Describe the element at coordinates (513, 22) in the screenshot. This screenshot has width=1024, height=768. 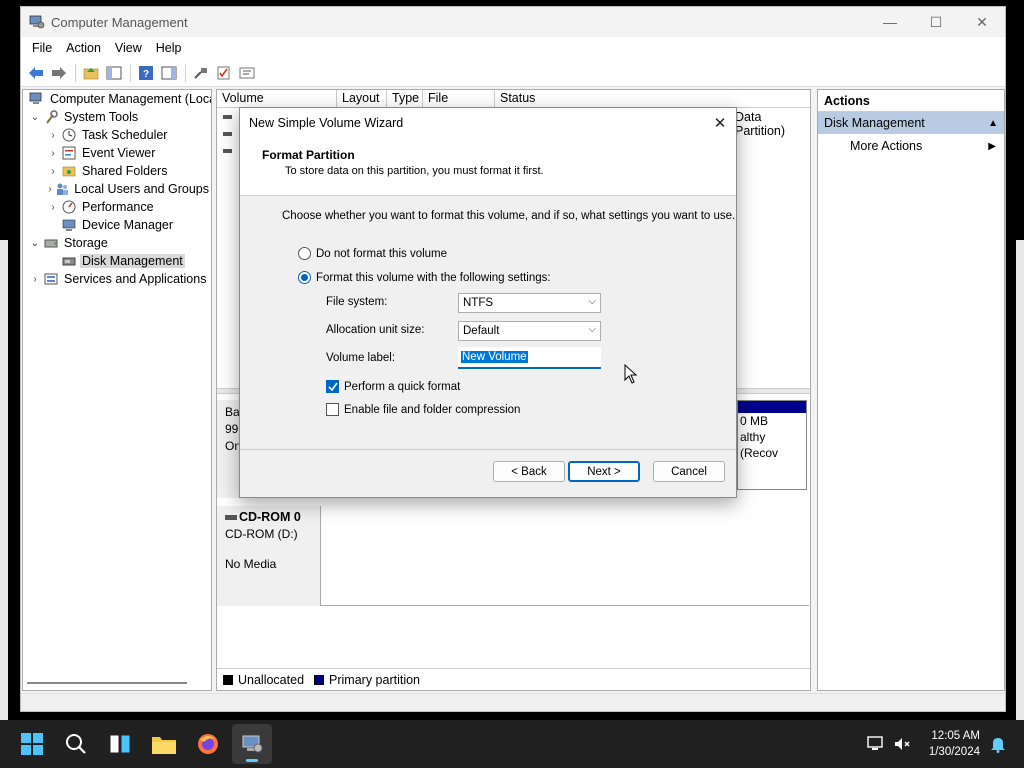
I see `title-bar: Computer Management — ☐ ✕` at that location.